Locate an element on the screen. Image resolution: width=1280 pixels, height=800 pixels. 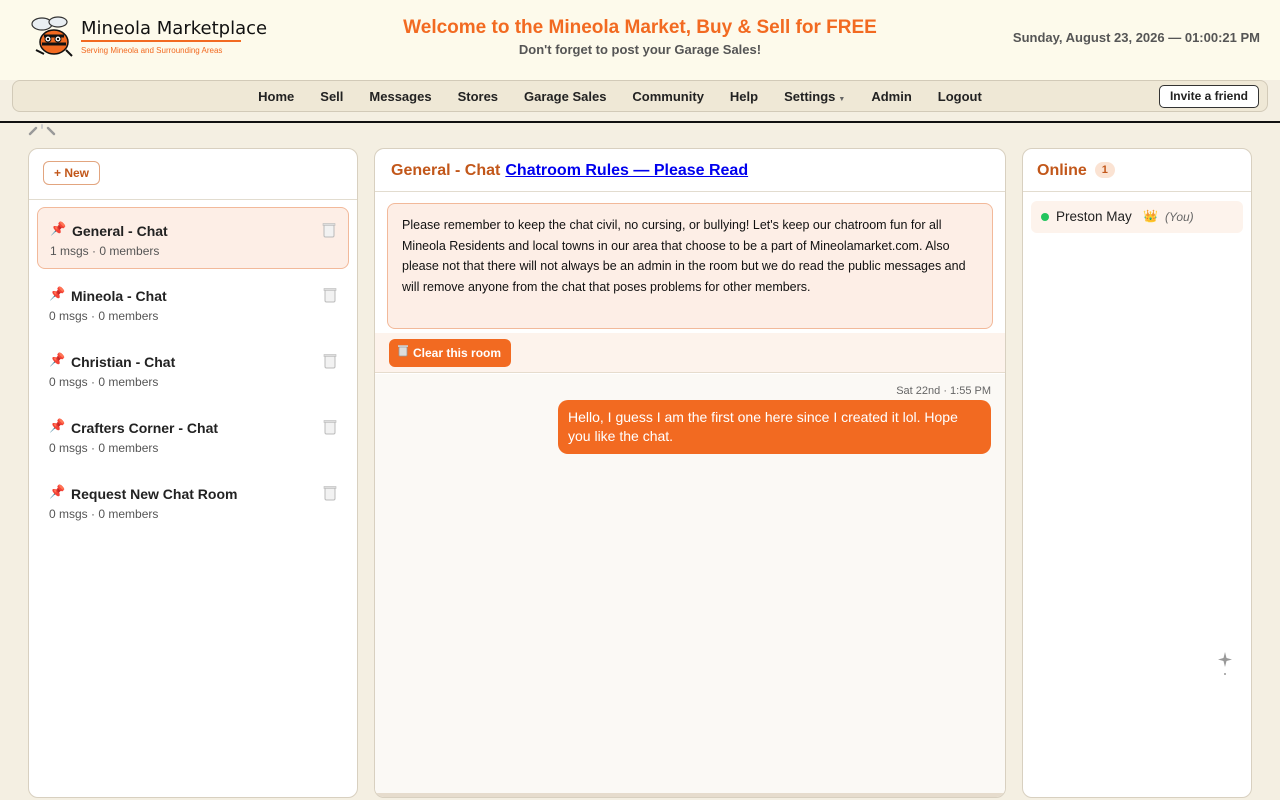
nav-settings: Settings ▼ is located at coordinates (814, 96).